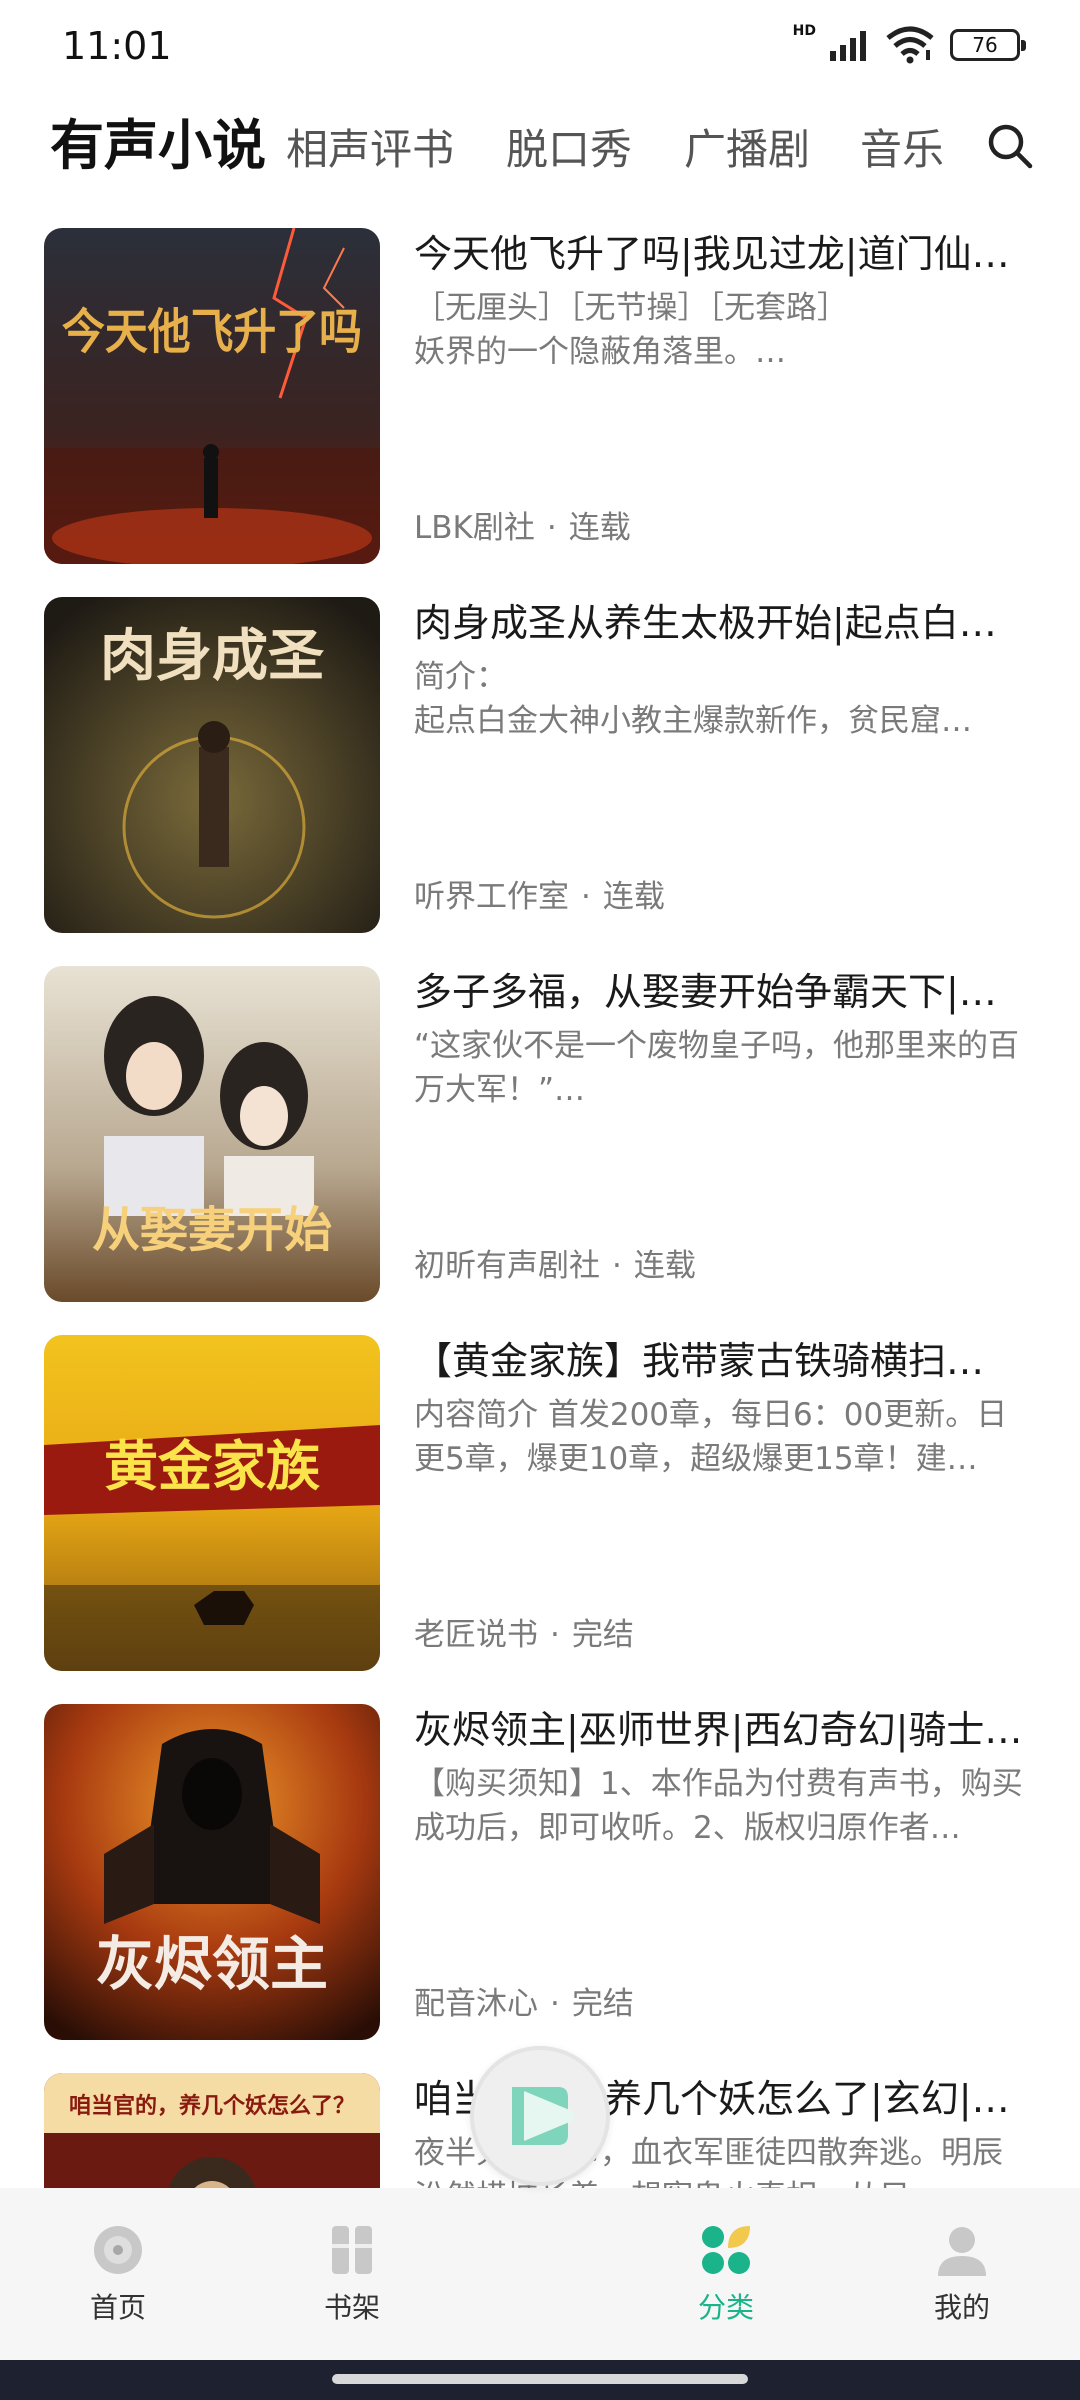  I want to click on book-cover: 今天他飞升了吗, so click(212, 396).